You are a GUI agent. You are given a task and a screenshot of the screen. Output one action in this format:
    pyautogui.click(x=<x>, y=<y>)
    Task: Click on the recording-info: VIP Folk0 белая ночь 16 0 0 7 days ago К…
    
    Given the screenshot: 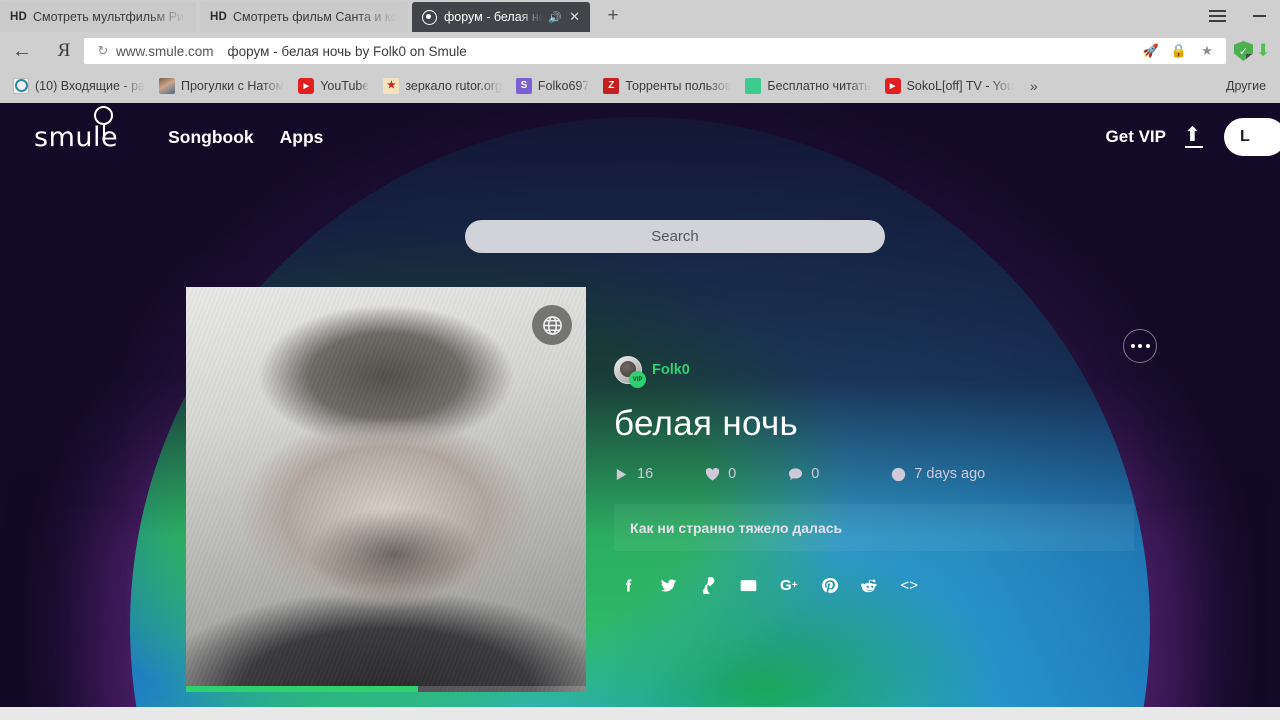 What is the action you would take?
    pyautogui.click(x=884, y=475)
    